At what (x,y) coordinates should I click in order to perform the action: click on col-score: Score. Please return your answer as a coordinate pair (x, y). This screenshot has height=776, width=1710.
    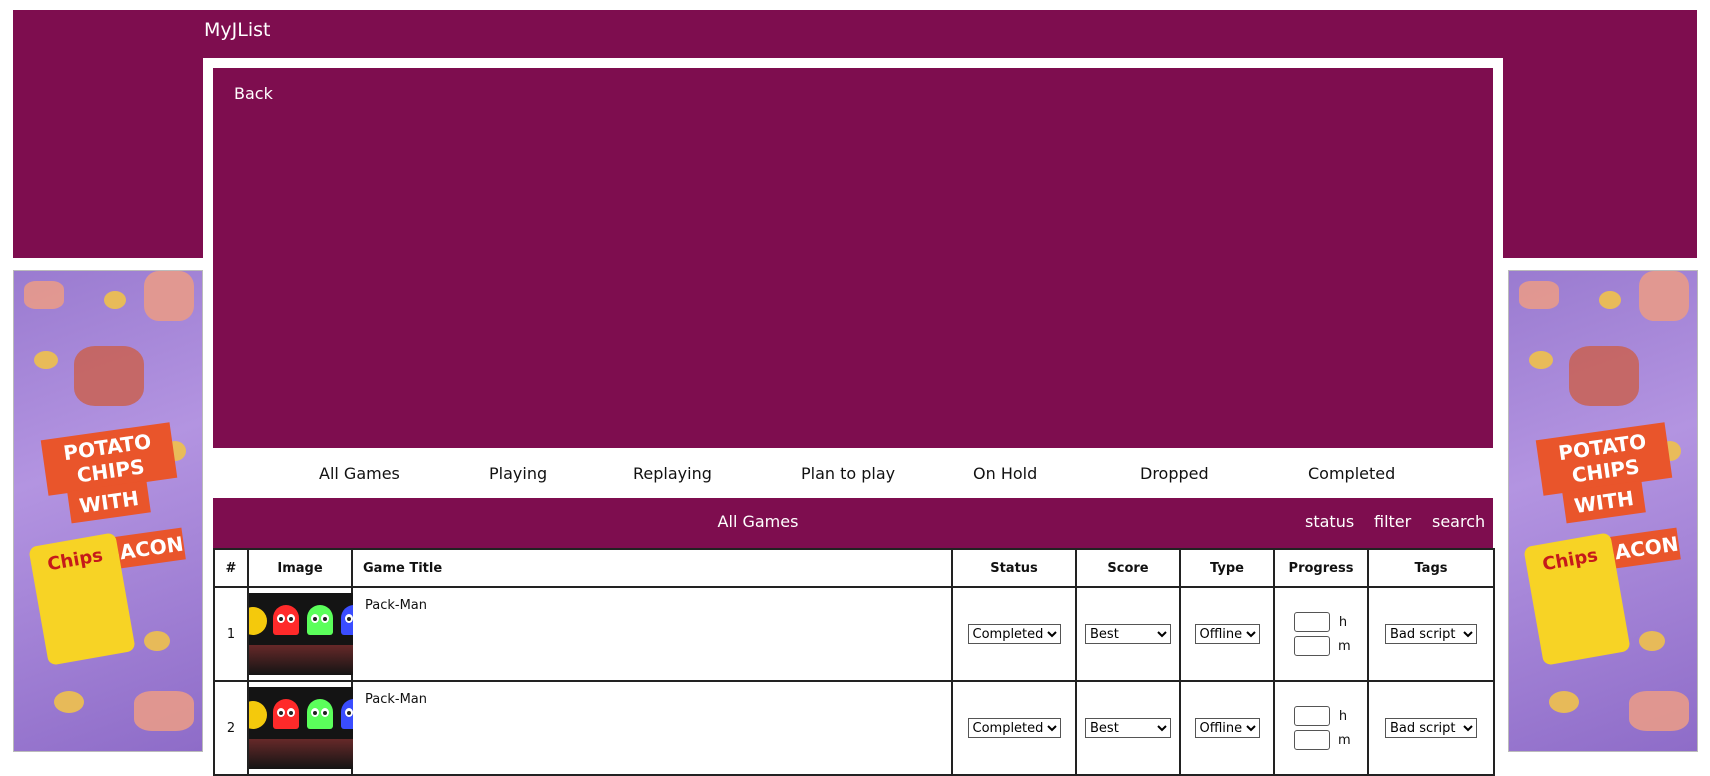
    Looking at the image, I should click on (1128, 568).